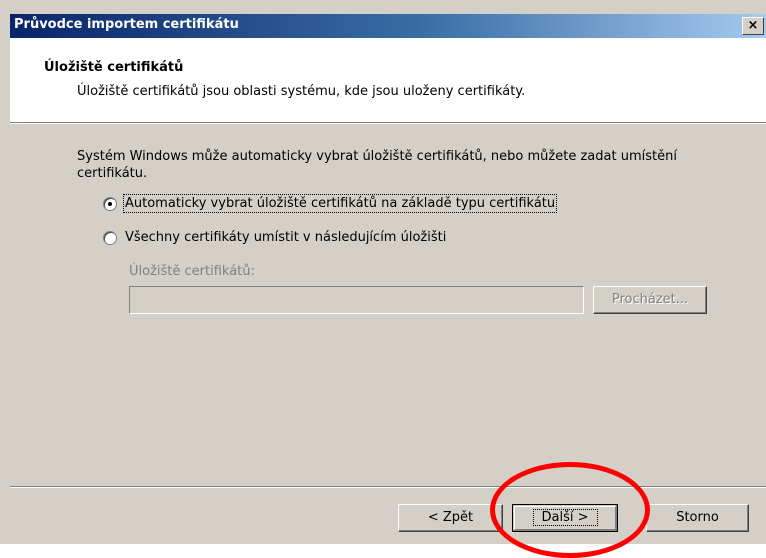 Image resolution: width=766 pixels, height=558 pixels. I want to click on back-button: < Zpět, so click(450, 518).